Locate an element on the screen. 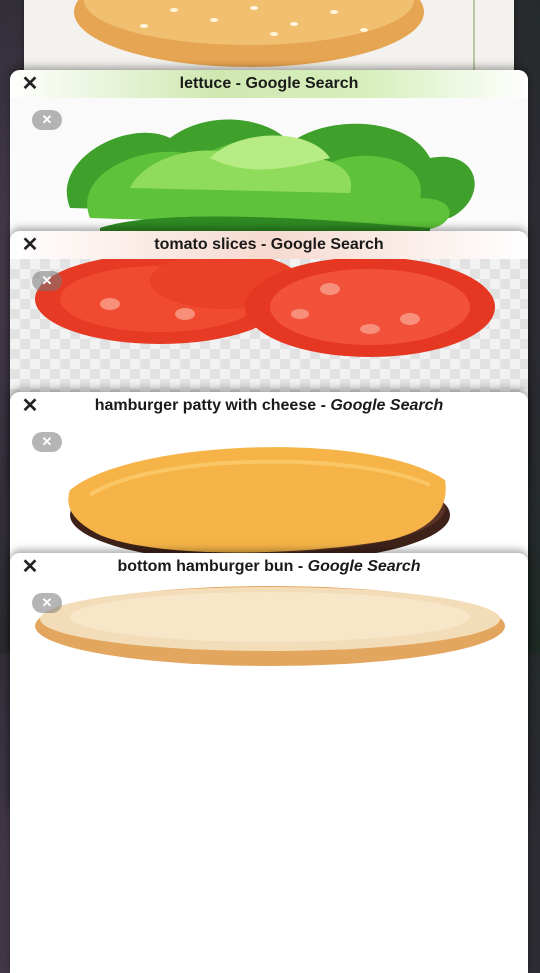  tab-title-bar: tomato slices - Google Search is located at coordinates (269, 245).